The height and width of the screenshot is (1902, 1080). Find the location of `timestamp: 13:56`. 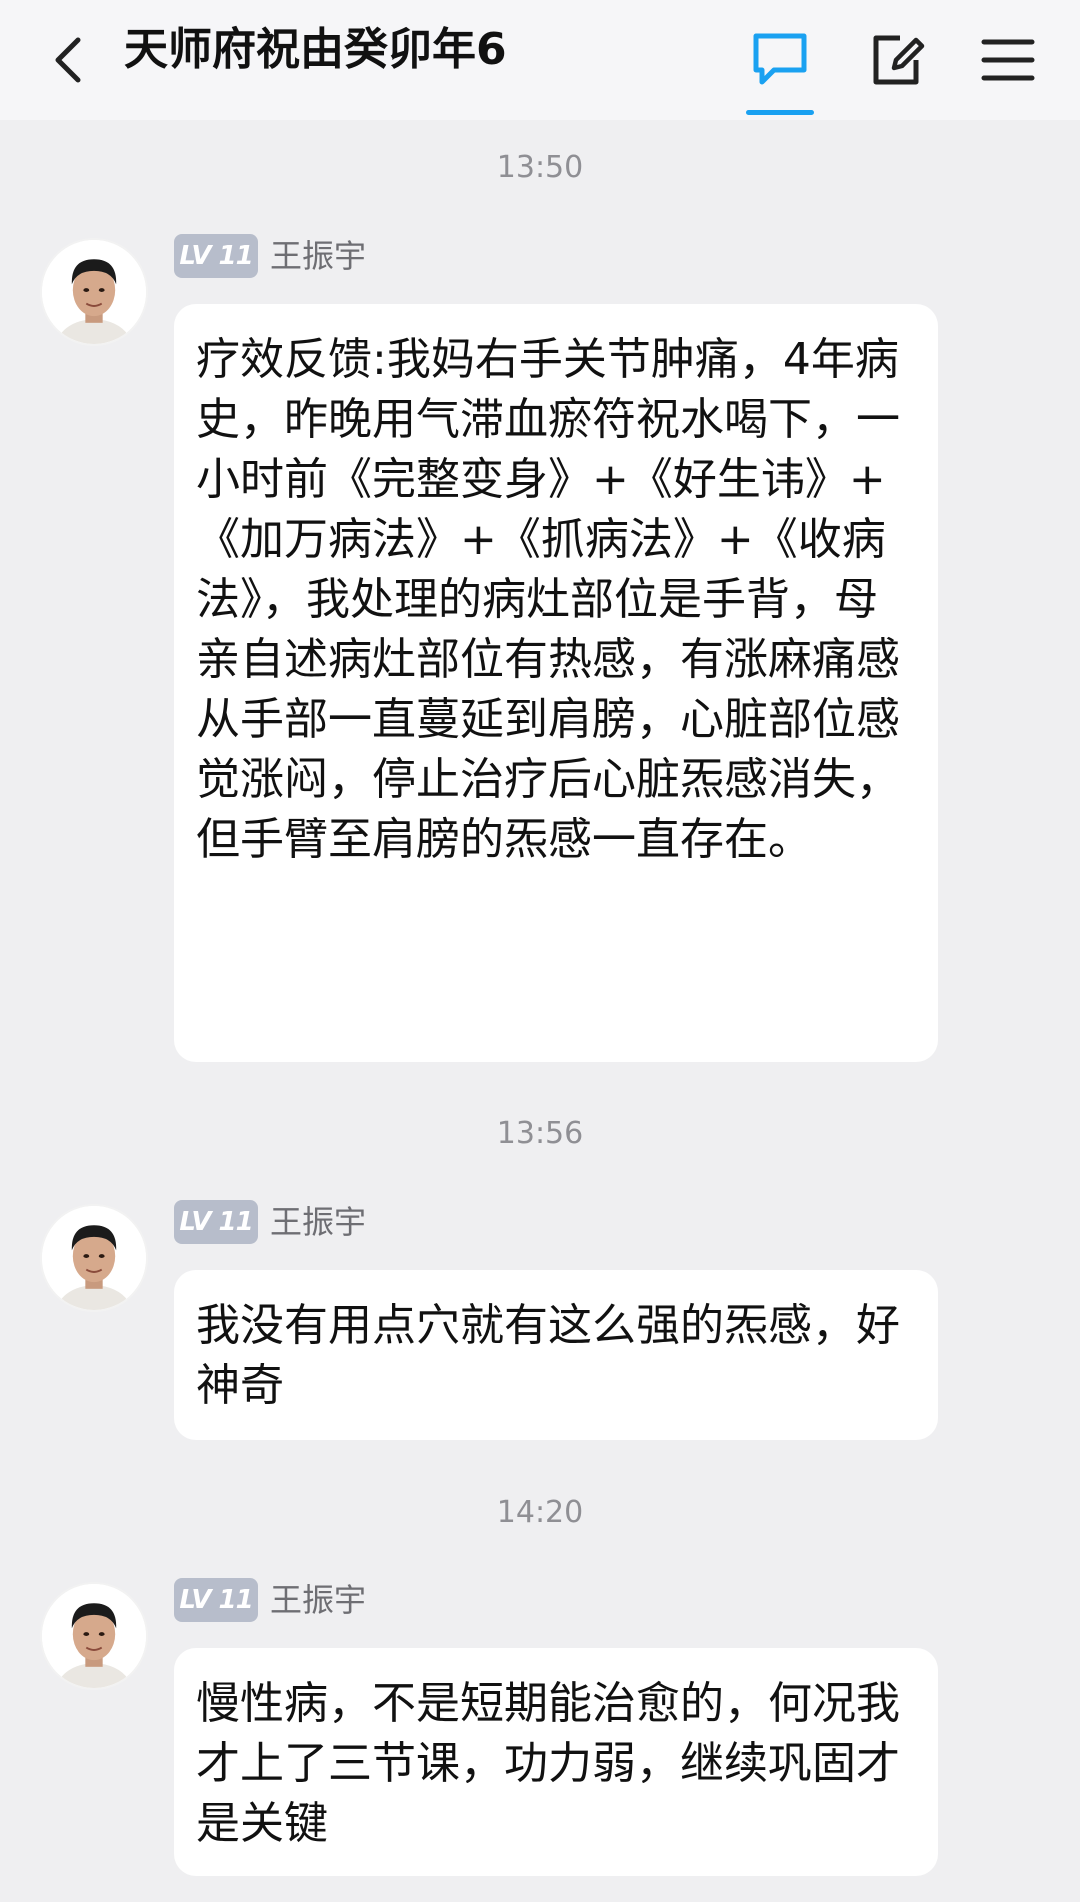

timestamp: 13:56 is located at coordinates (540, 1133).